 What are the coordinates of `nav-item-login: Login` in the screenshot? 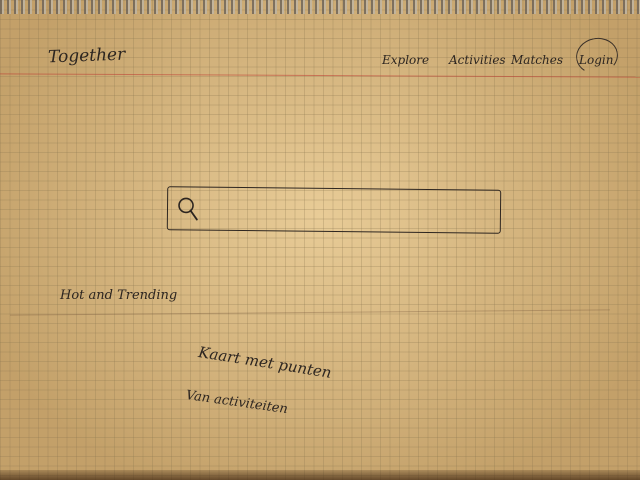 It's located at (596, 60).